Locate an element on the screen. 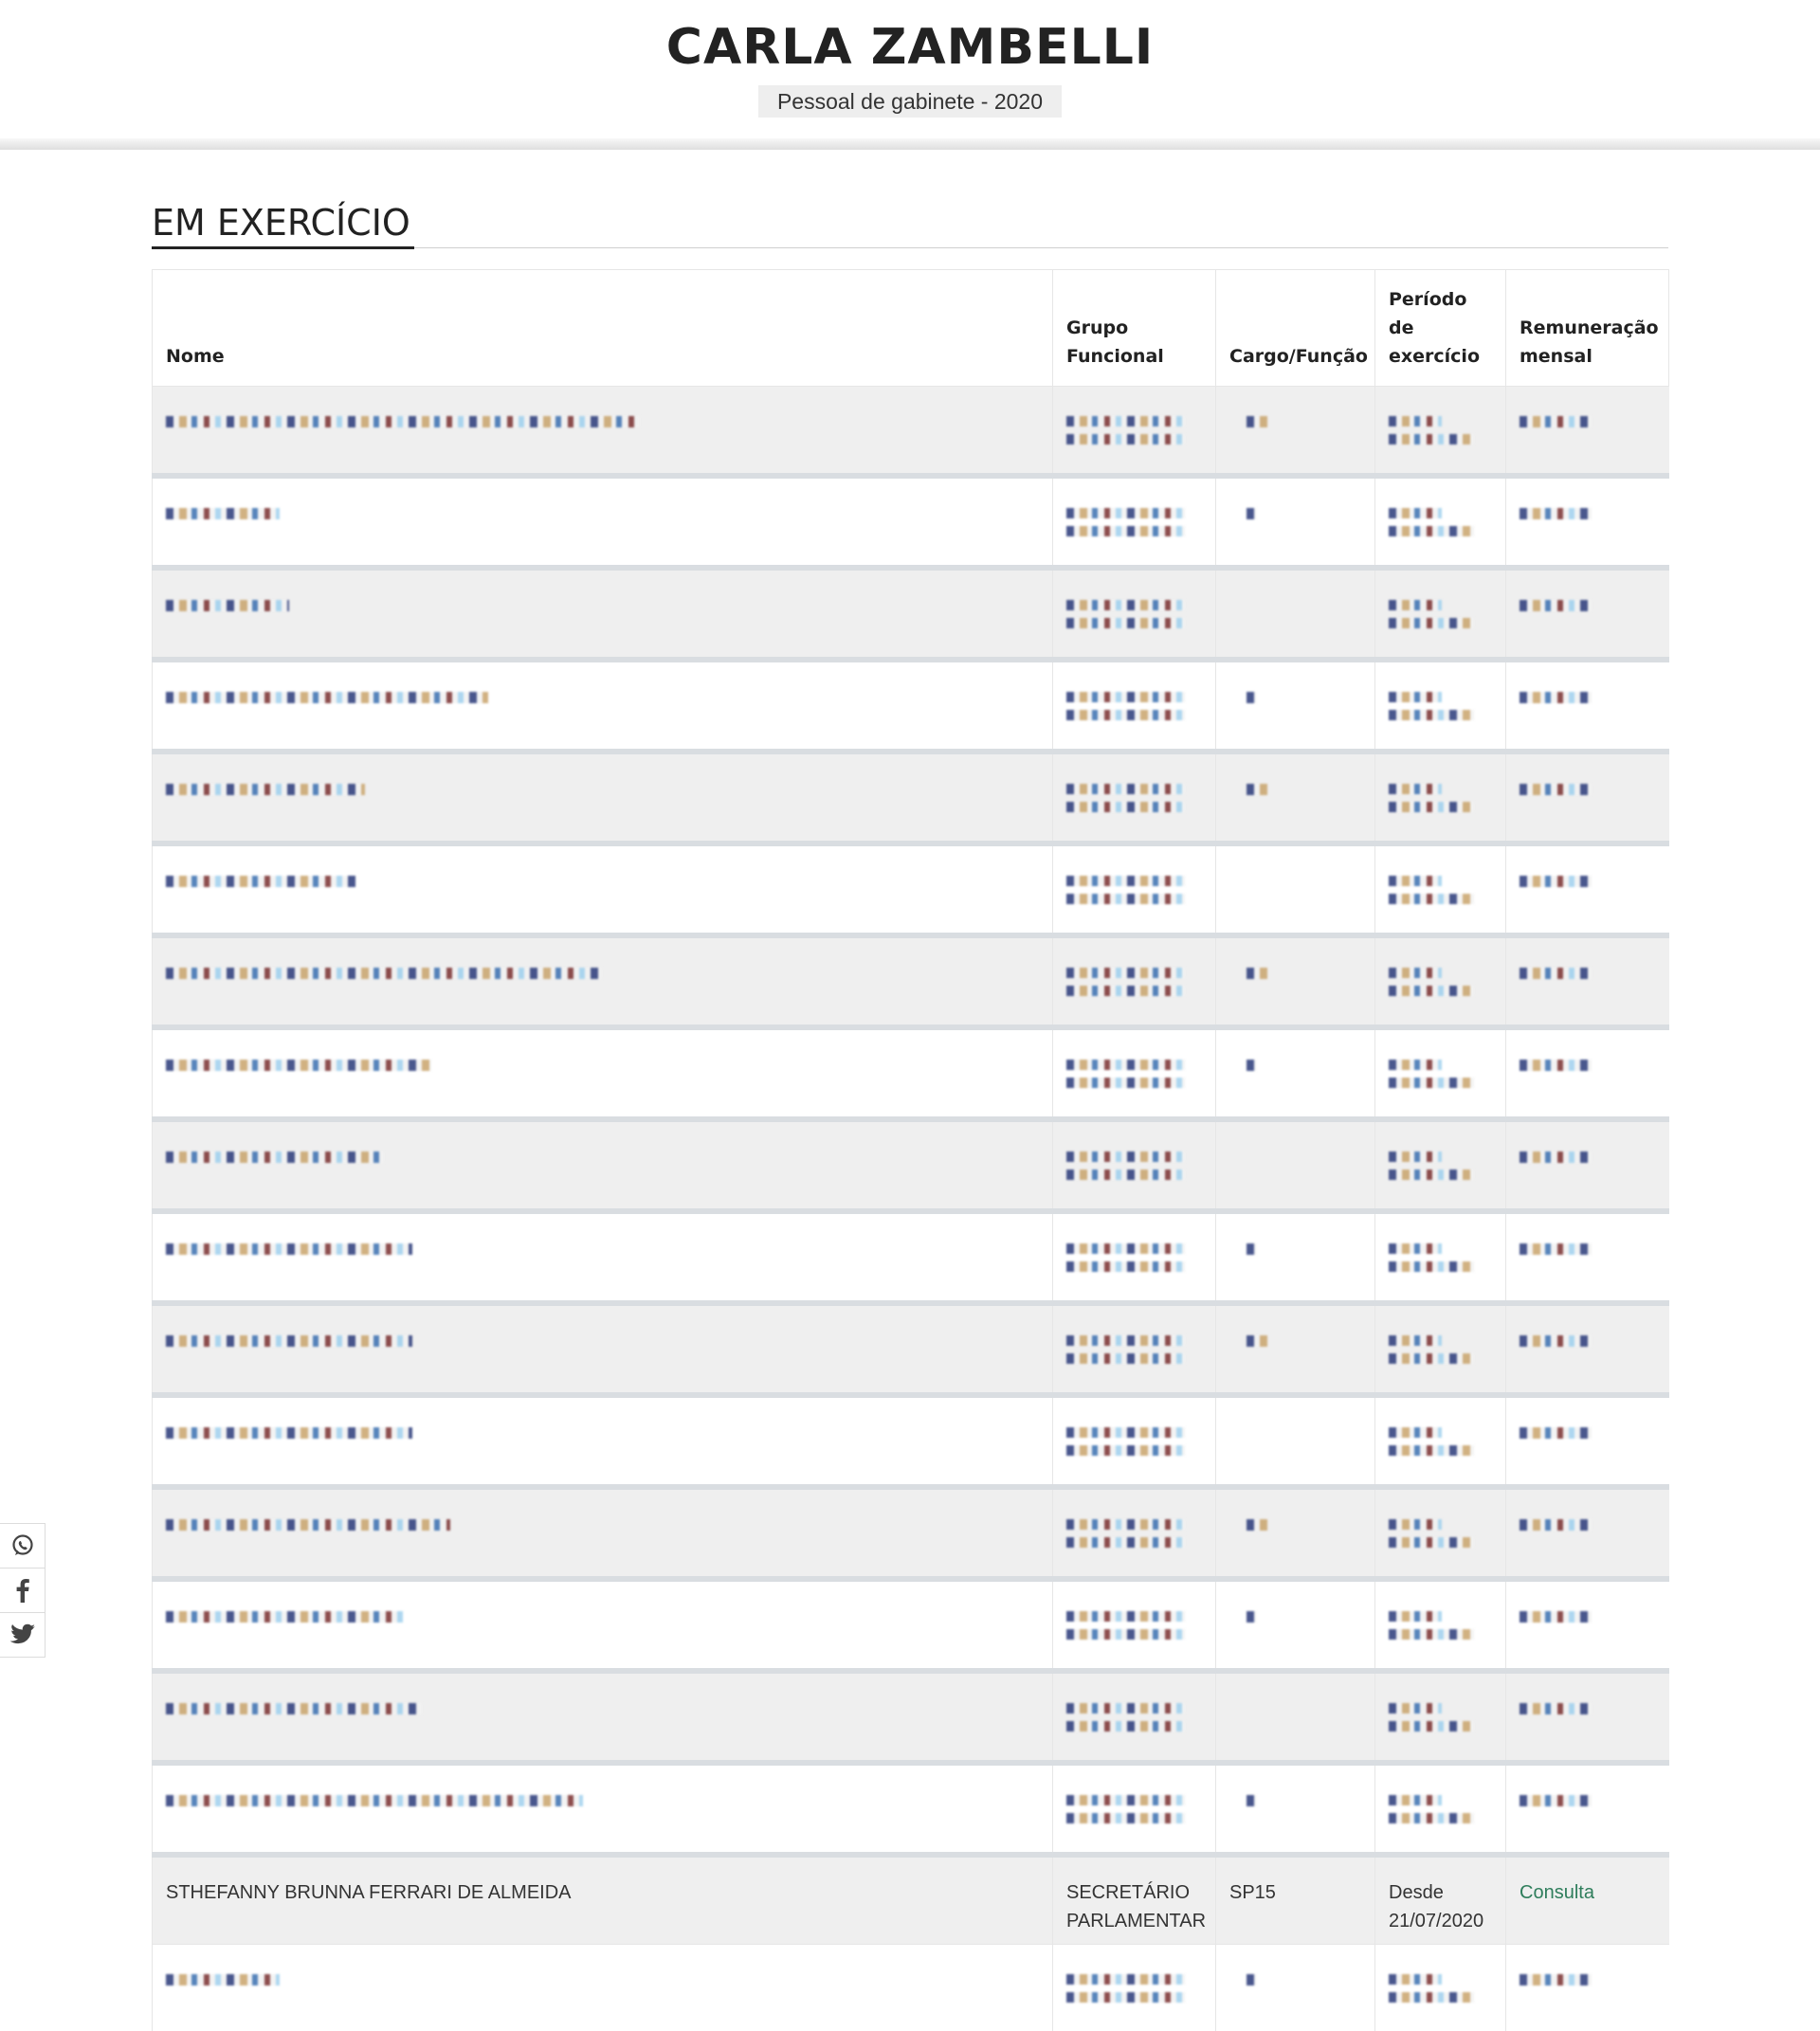 The width and height of the screenshot is (1820, 2031). twitter-share-button is located at coordinates (22, 1635).